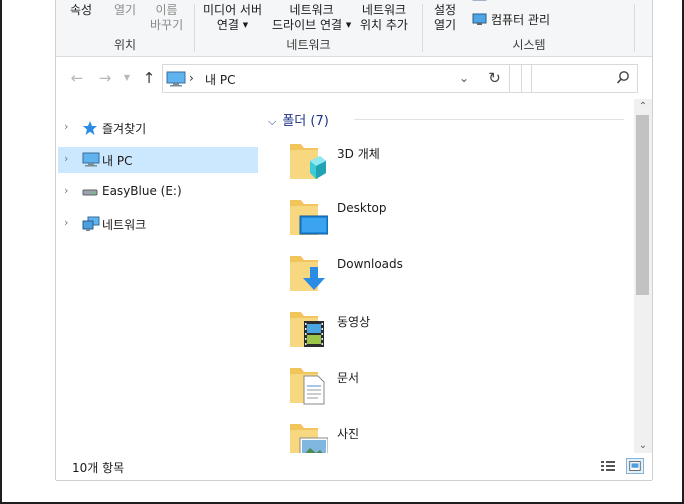 The width and height of the screenshot is (684, 504). What do you see at coordinates (445, 10) in the screenshot?
I see `settings-label-line1: 설정` at bounding box center [445, 10].